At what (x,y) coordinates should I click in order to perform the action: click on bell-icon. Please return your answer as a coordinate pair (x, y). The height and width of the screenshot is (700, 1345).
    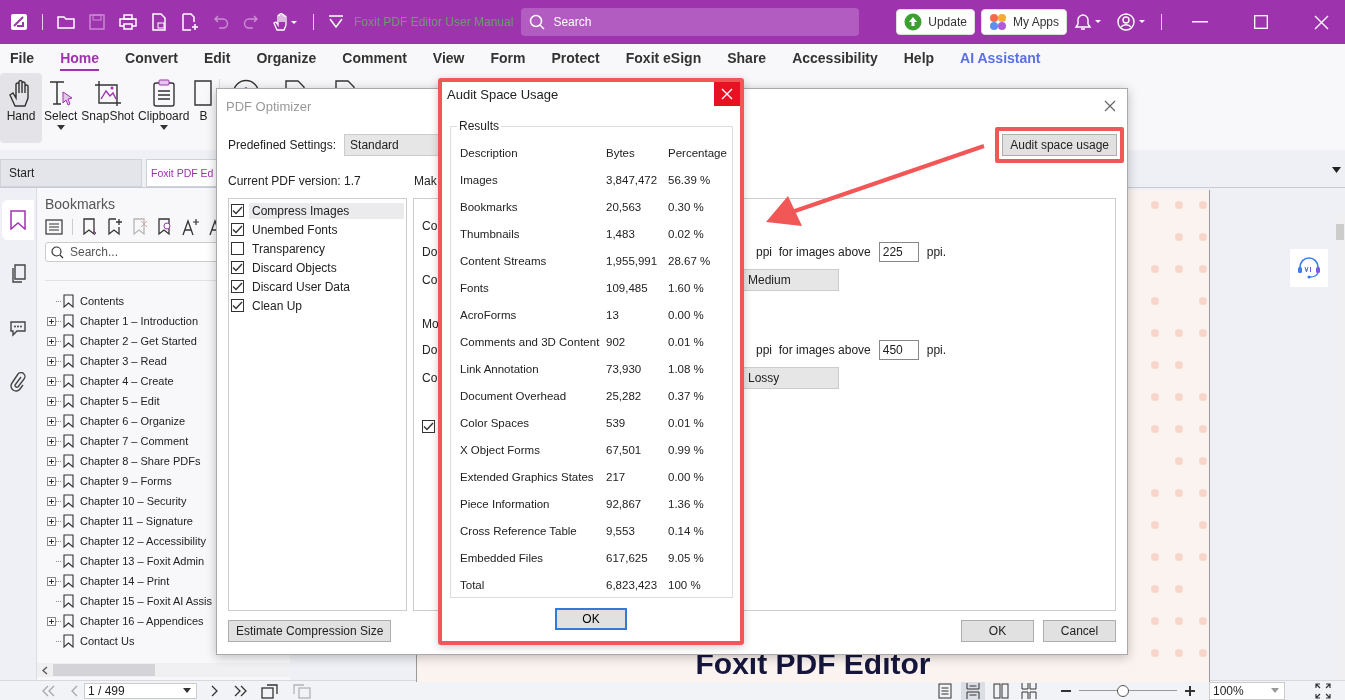
    Looking at the image, I should click on (1088, 22).